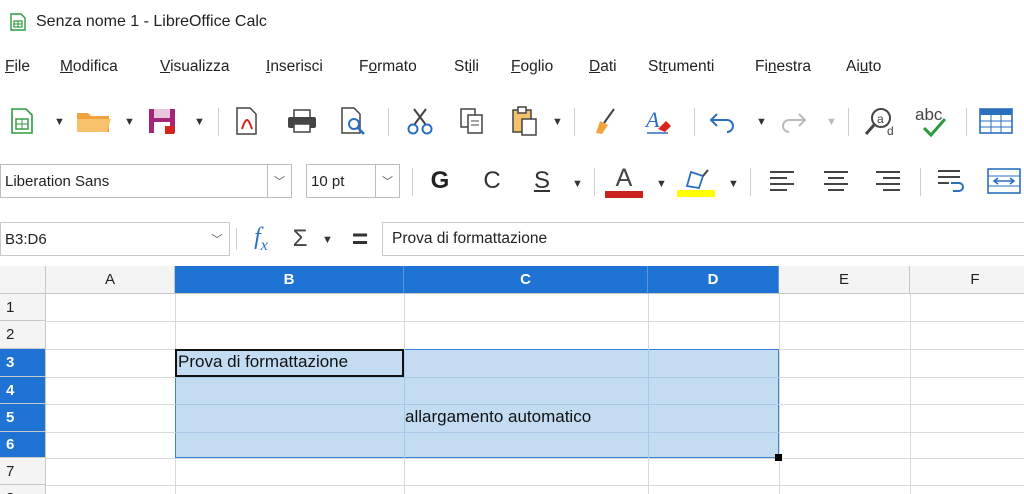 The width and height of the screenshot is (1024, 494). Describe the element at coordinates (512, 182) in the screenshot. I see `formatting-toolbar: Liberation Sans ﹀ 10 pt ﹀ G C S ▼ A ▼ ▼` at that location.